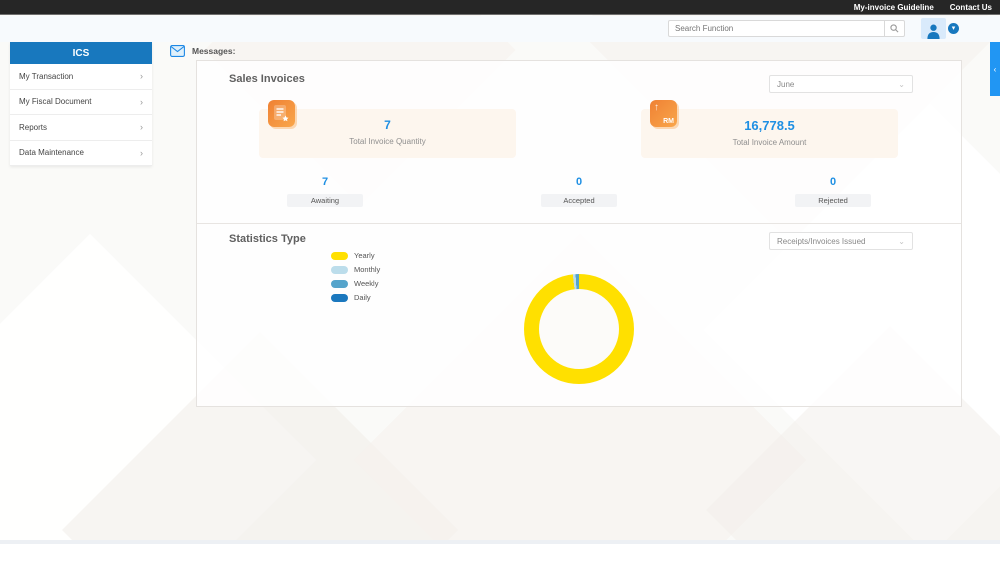  I want to click on statistics-filter-value: Receipts/Invoices Issued, so click(821, 241).